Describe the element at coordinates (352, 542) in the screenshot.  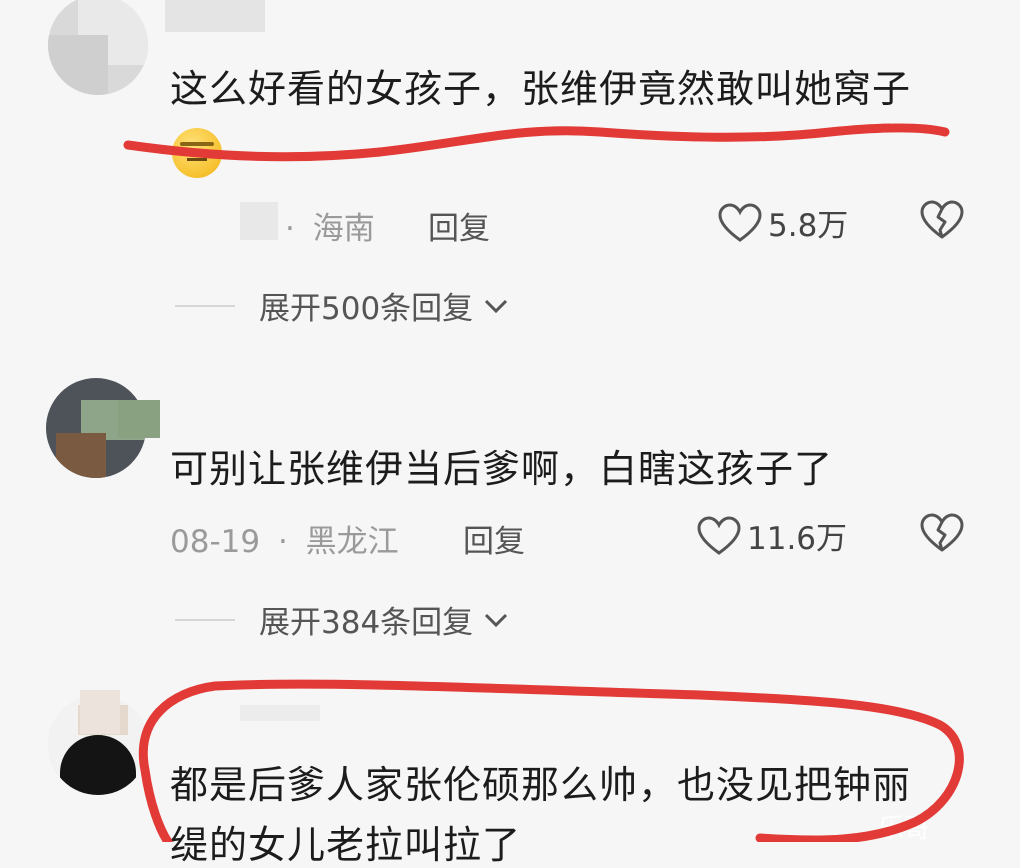
I see `comment-location: 黑龙江` at that location.